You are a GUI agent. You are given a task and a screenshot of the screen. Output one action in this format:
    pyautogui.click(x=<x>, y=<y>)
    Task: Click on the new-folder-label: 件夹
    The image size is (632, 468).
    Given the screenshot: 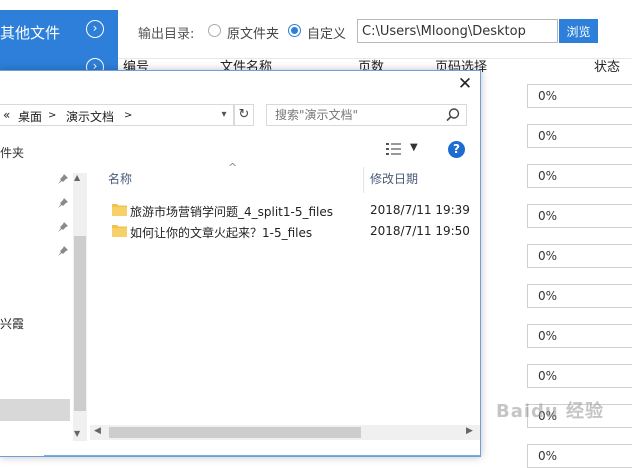 What is the action you would take?
    pyautogui.click(x=12, y=152)
    